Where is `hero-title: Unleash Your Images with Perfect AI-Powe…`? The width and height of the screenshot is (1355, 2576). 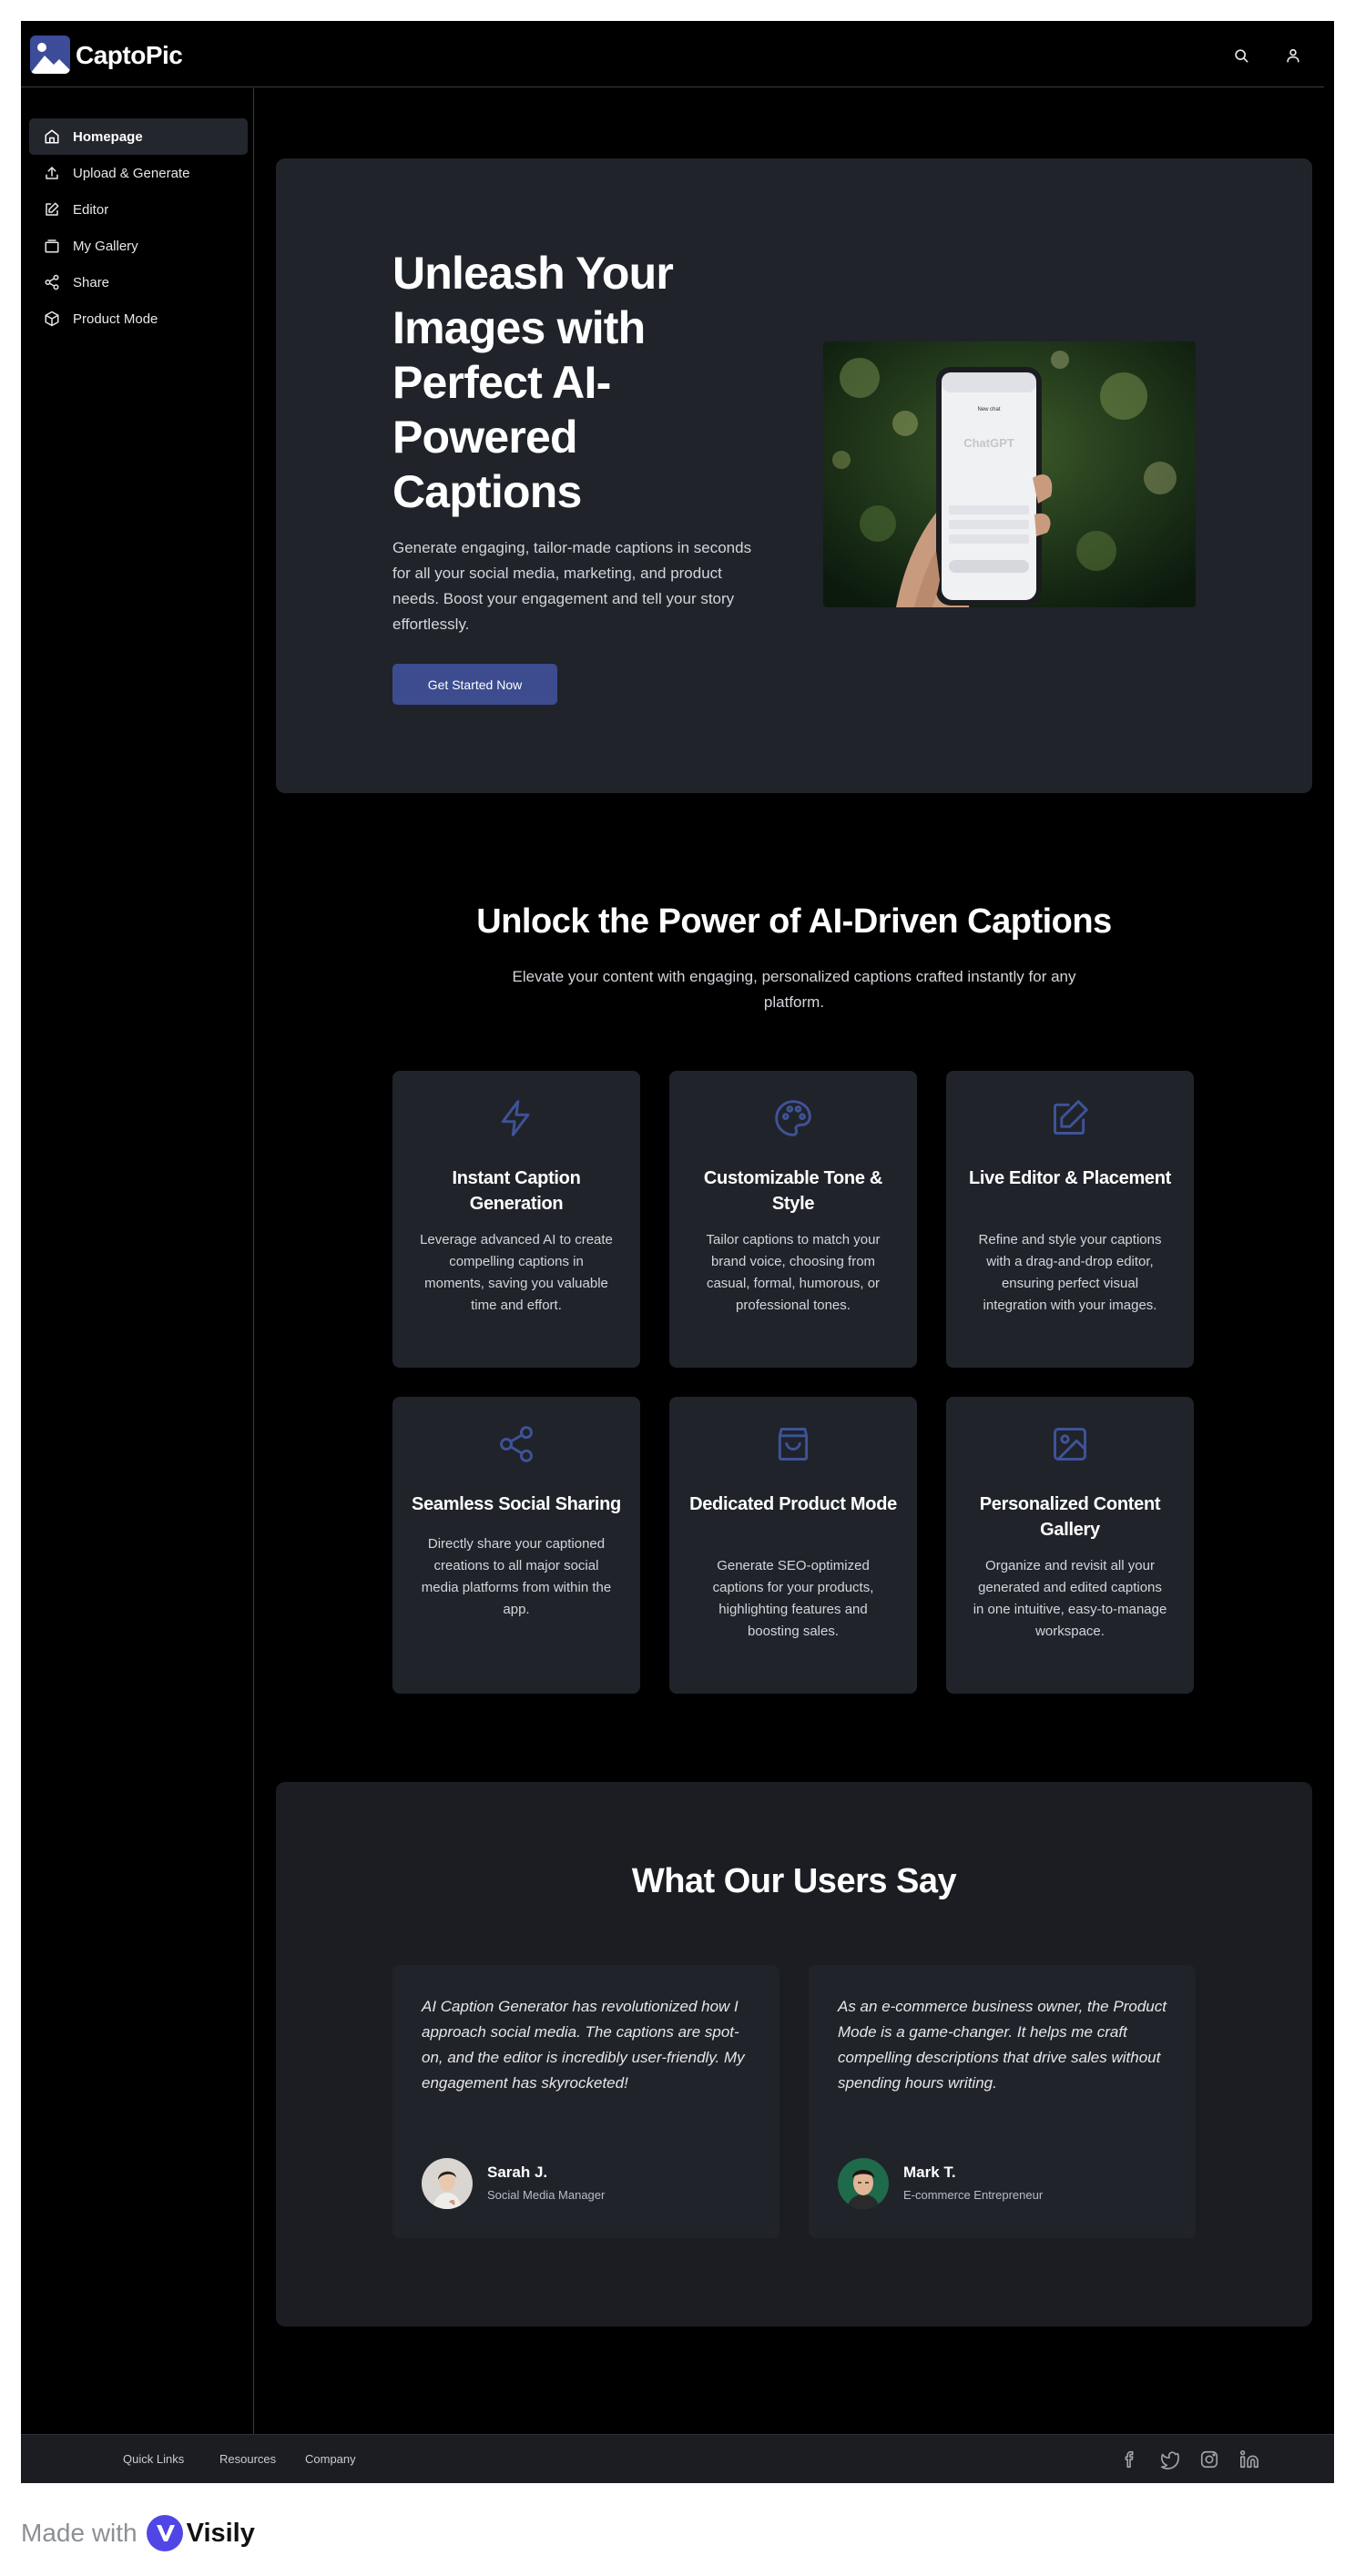
hero-title: Unleash Your Images with Perfect AI-Powe… is located at coordinates (533, 382).